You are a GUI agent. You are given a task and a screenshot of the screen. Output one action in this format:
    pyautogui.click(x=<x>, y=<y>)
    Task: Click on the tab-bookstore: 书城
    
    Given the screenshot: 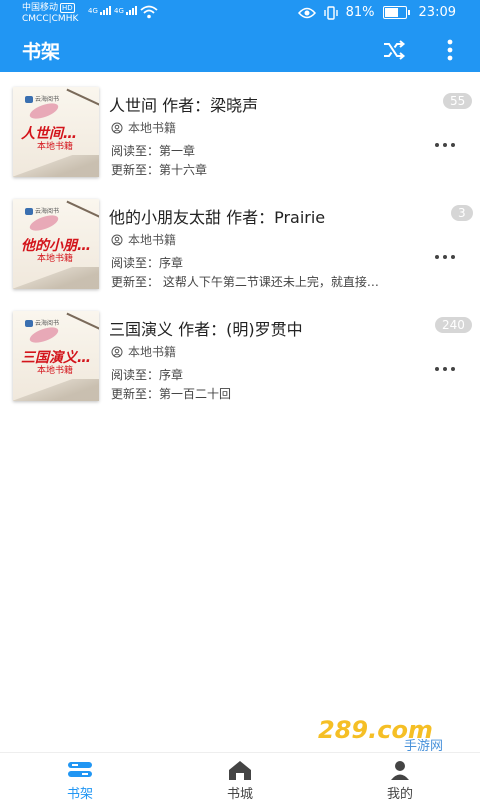 What is the action you would take?
    pyautogui.click(x=240, y=777)
    